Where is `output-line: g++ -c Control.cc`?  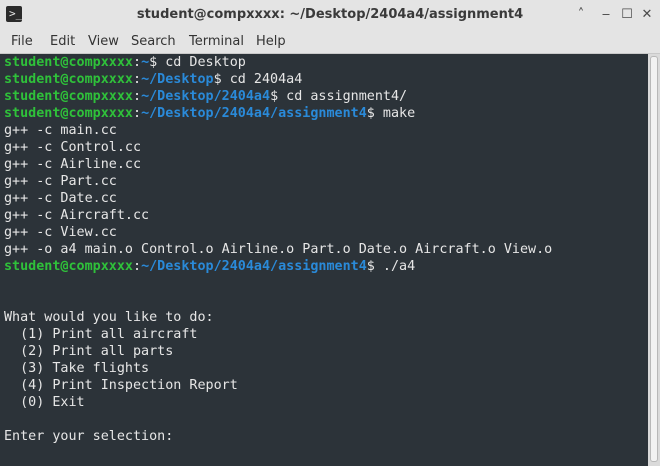
output-line: g++ -c Control.cc is located at coordinates (73, 147).